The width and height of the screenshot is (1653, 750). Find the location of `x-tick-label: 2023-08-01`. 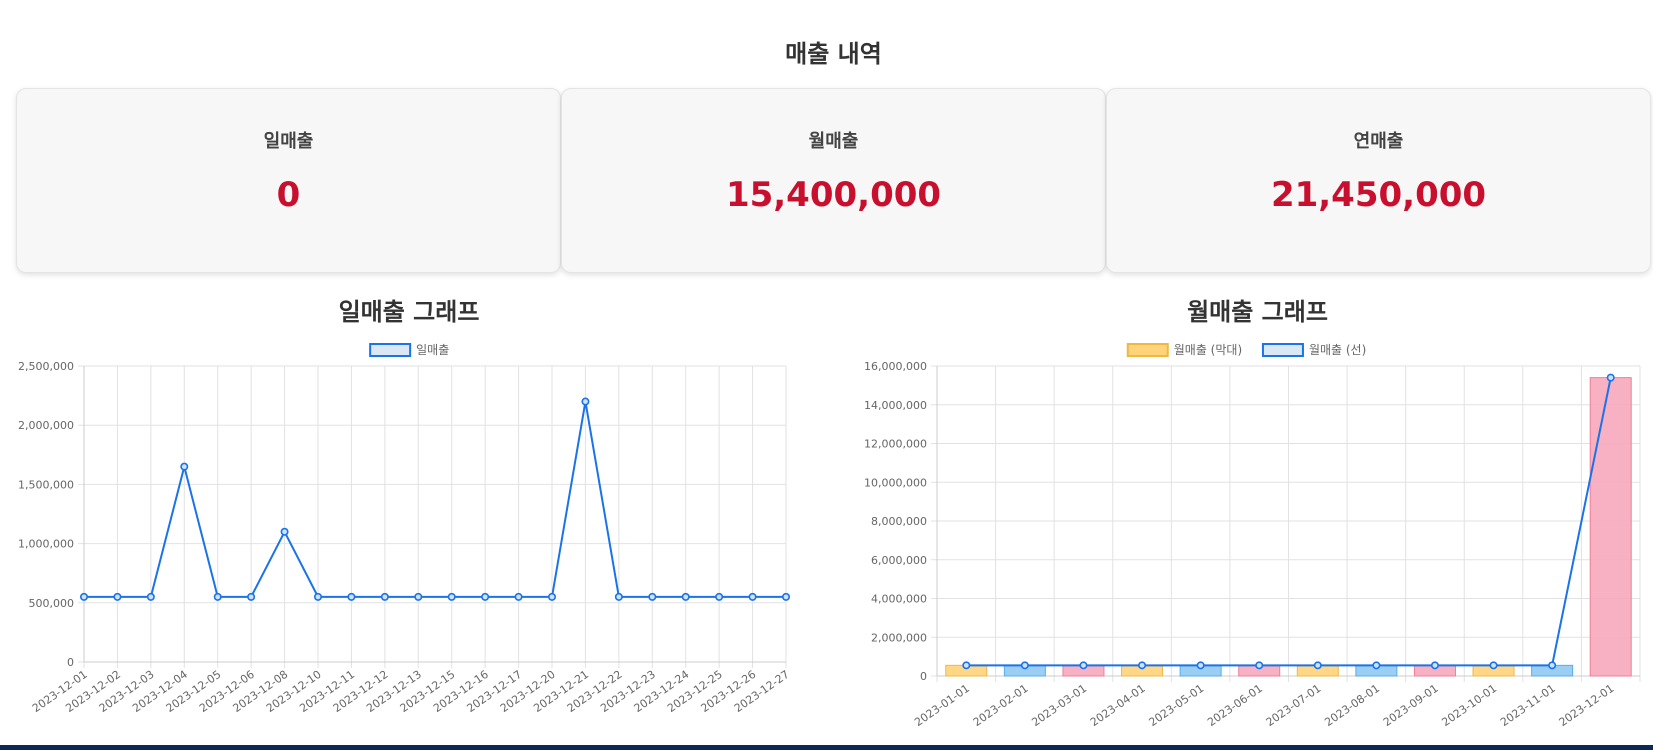

x-tick-label: 2023-08-01 is located at coordinates (1352, 705).